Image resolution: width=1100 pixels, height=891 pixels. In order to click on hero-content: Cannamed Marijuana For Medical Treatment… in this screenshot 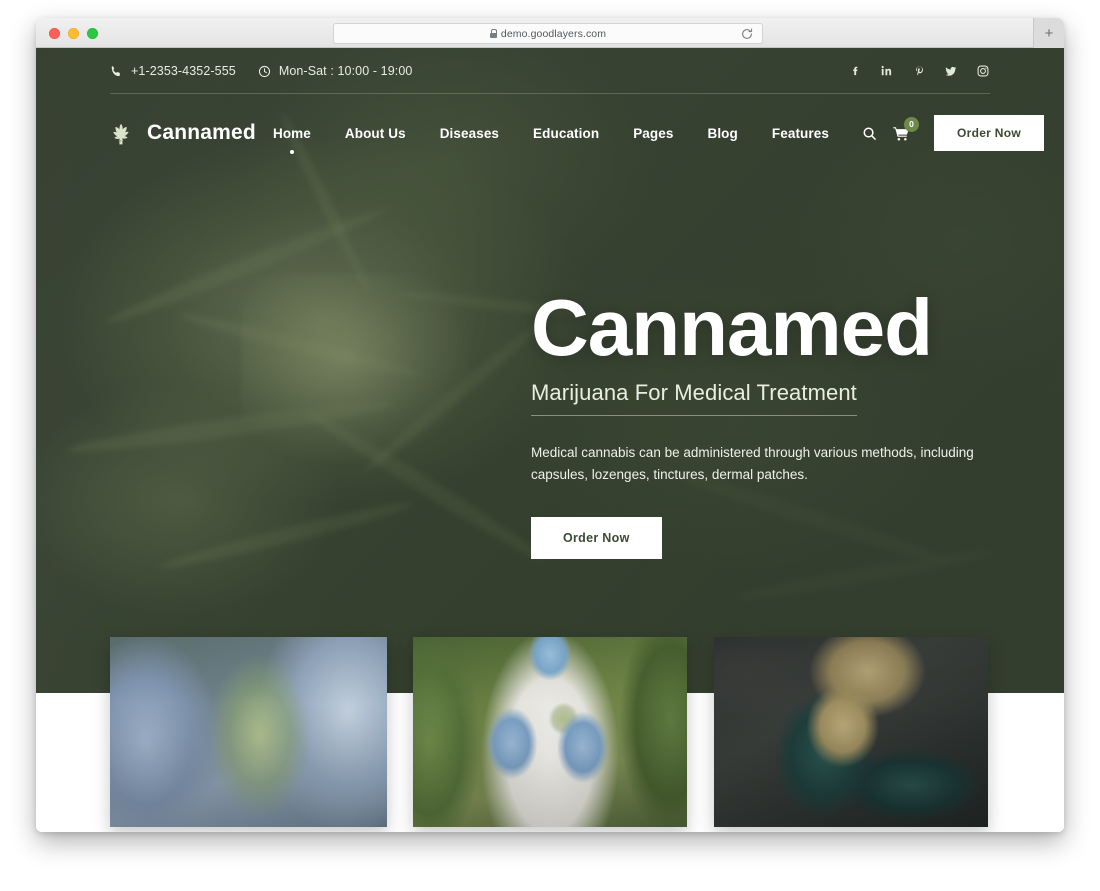, I will do `click(766, 423)`.